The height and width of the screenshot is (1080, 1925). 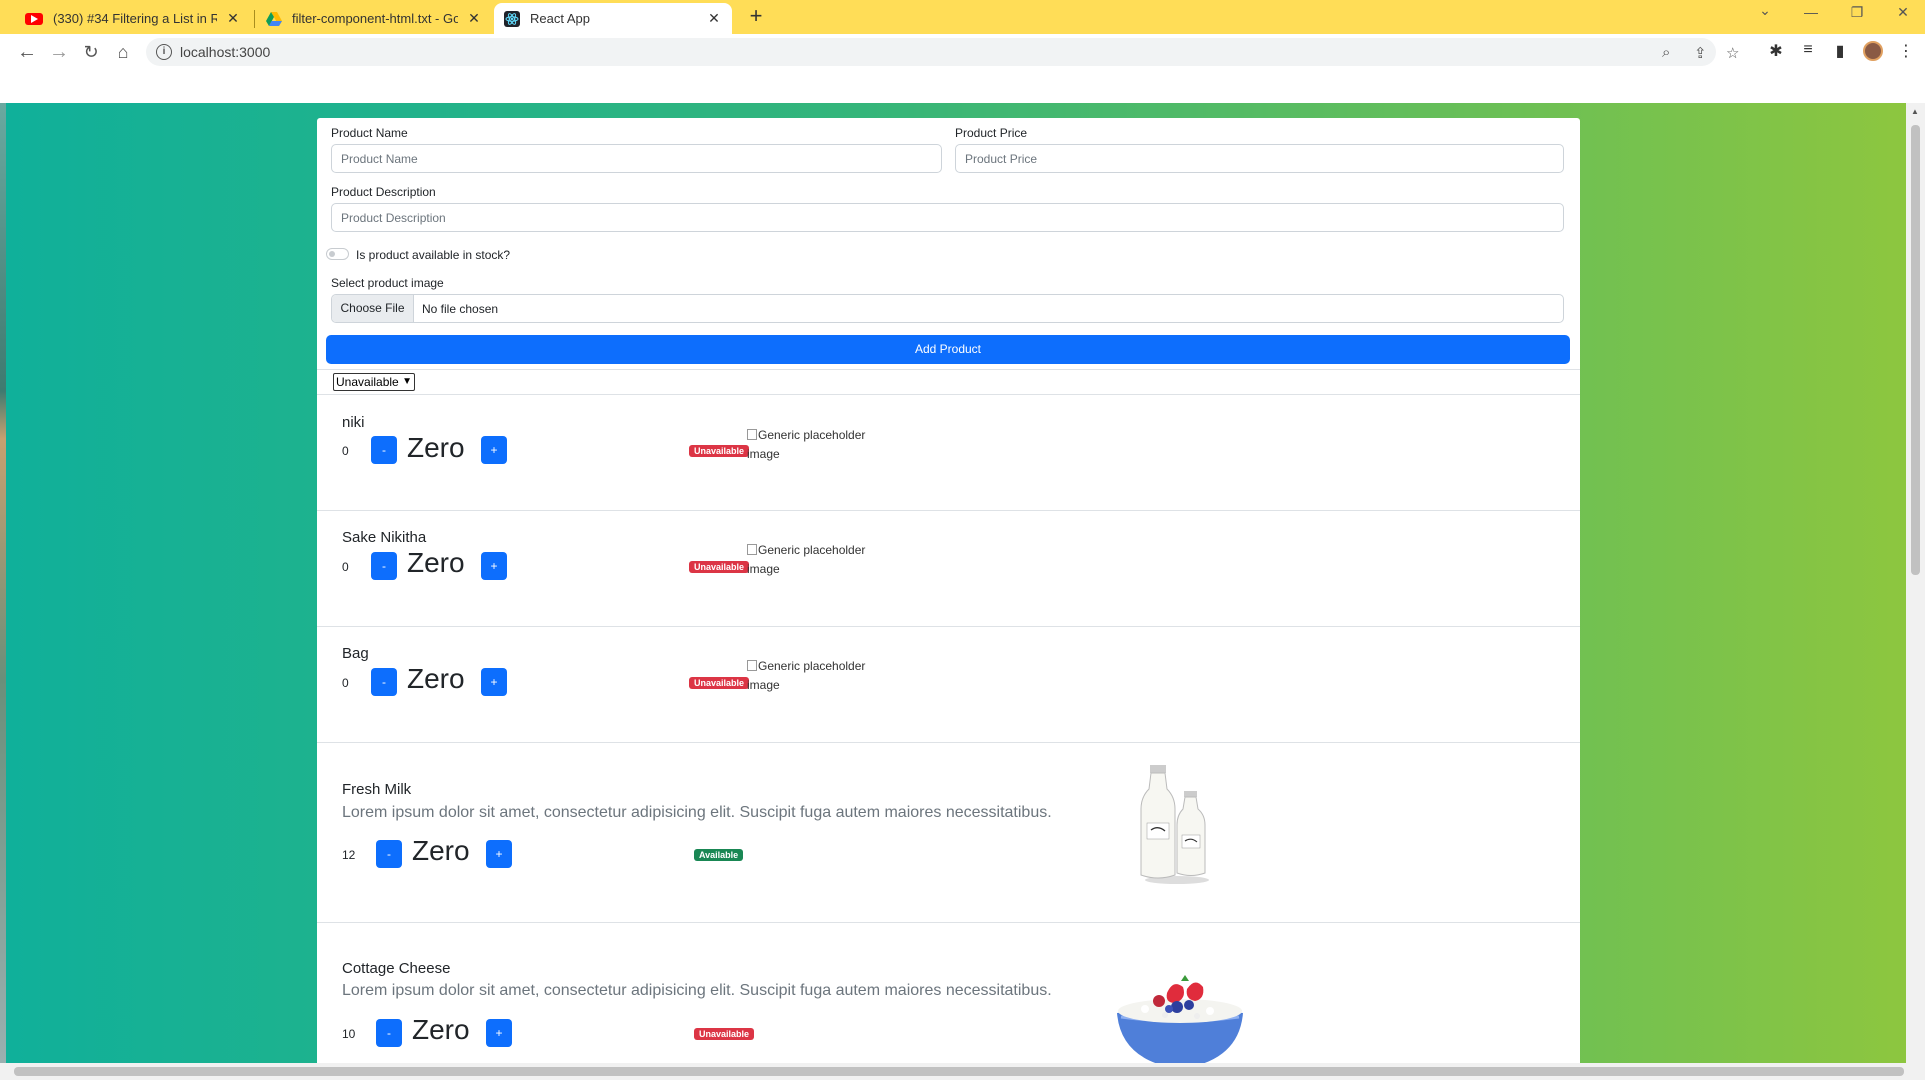 I want to click on tab-label: React App, so click(x=560, y=18).